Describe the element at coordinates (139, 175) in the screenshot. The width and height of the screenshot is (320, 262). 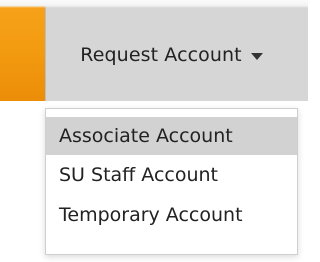
I see `menu-item-label: SU Staff Account` at that location.